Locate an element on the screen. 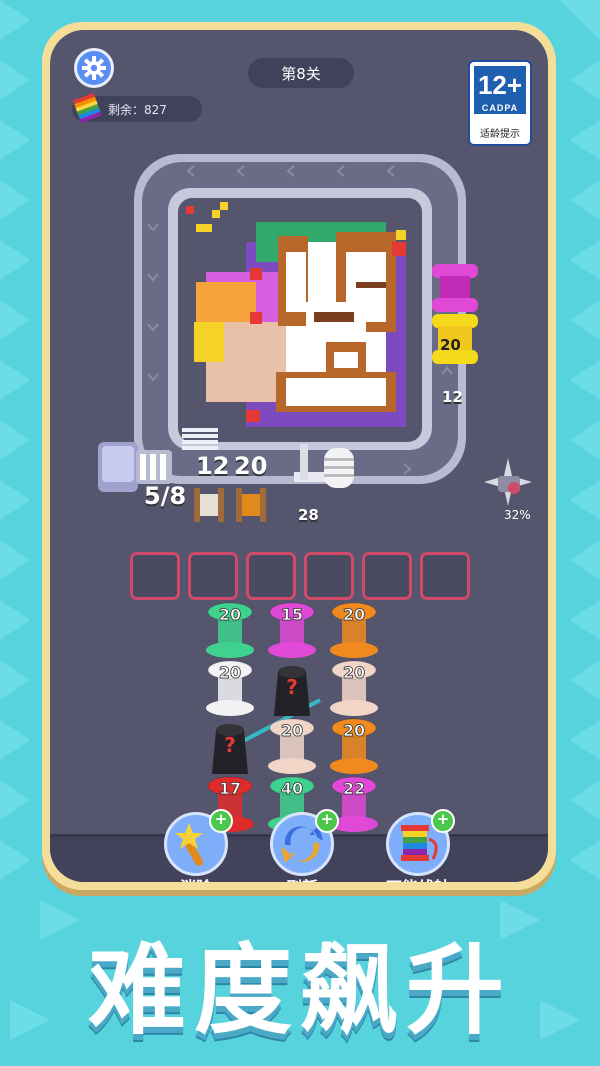 This screenshot has height=1066, width=600. spool-count-label: 15 is located at coordinates (292, 614).